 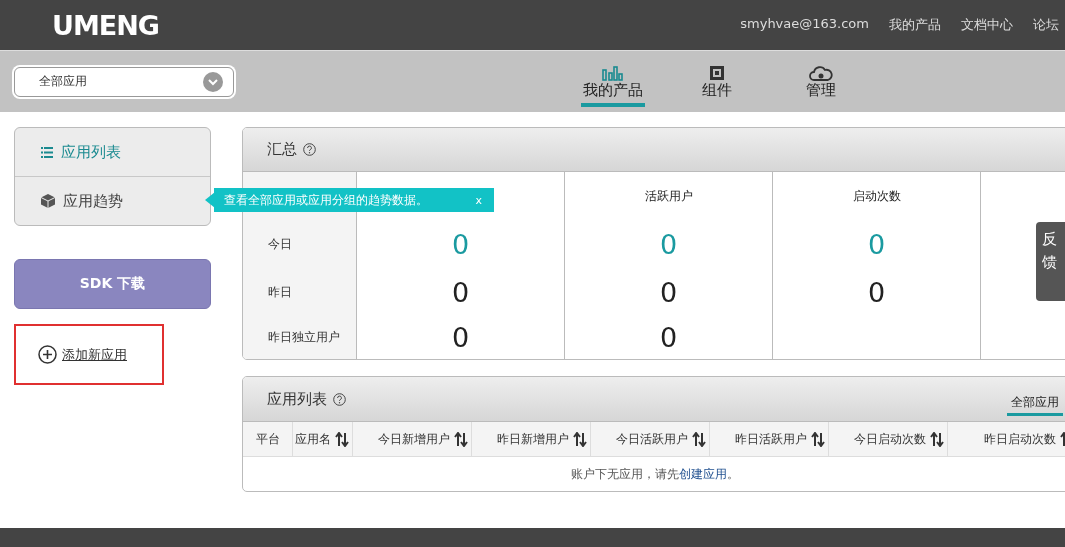 What do you see at coordinates (124, 81) in the screenshot?
I see `app-select: 全部应用` at bounding box center [124, 81].